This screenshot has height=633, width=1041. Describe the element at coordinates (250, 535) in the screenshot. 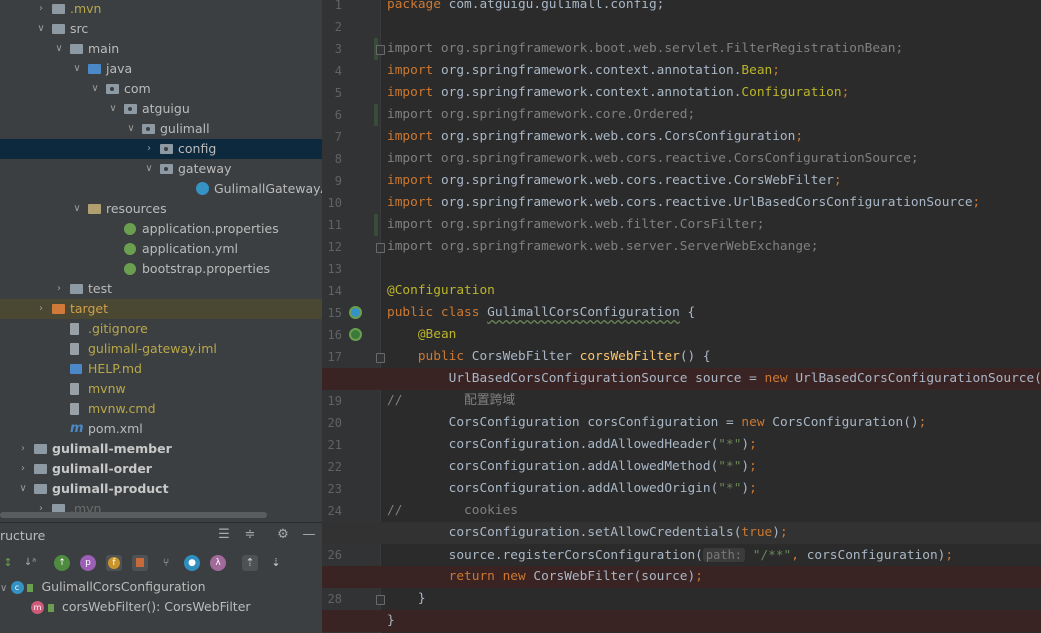

I see `collapse-all-icon: ≑` at that location.